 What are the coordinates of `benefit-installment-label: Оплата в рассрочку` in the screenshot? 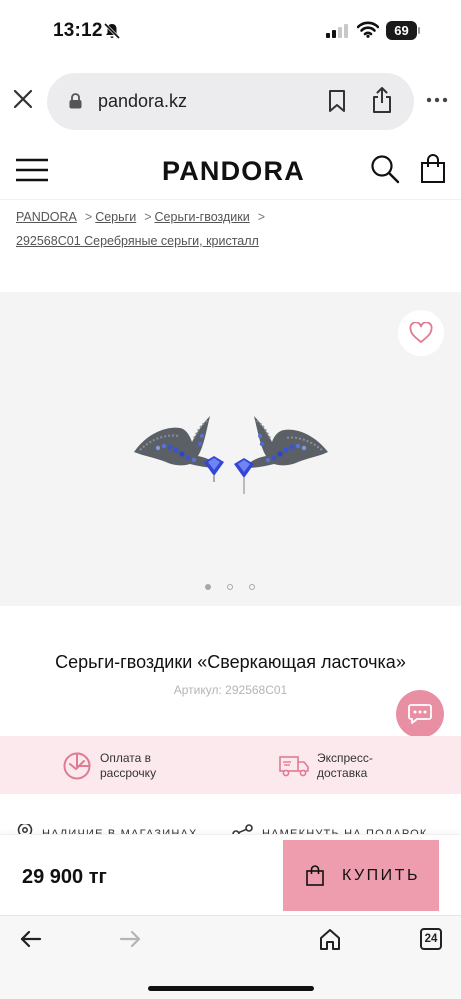 It's located at (128, 765).